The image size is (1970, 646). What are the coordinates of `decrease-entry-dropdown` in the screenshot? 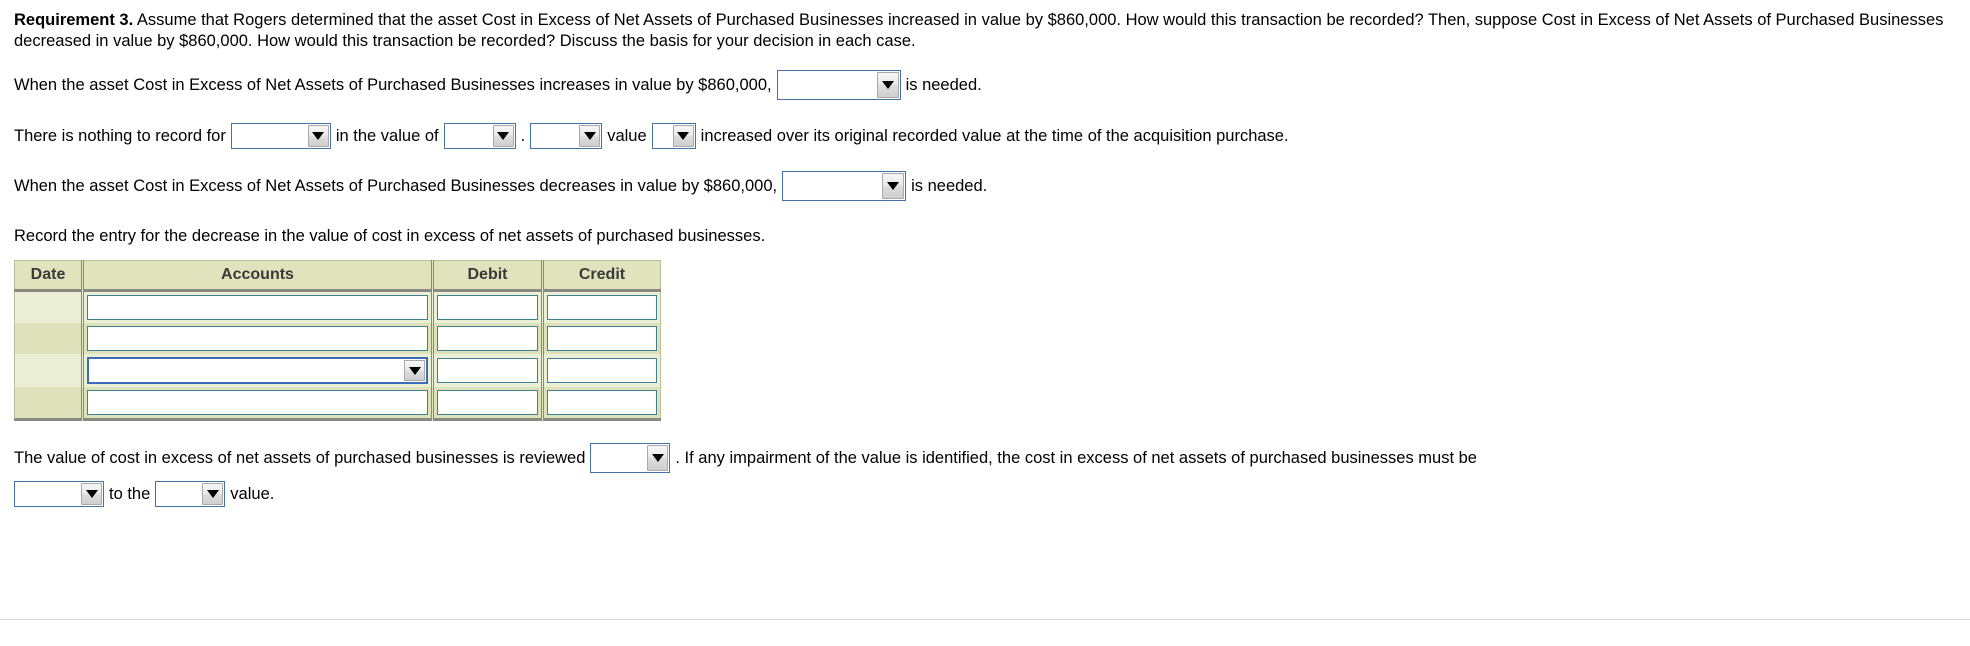 It's located at (844, 186).